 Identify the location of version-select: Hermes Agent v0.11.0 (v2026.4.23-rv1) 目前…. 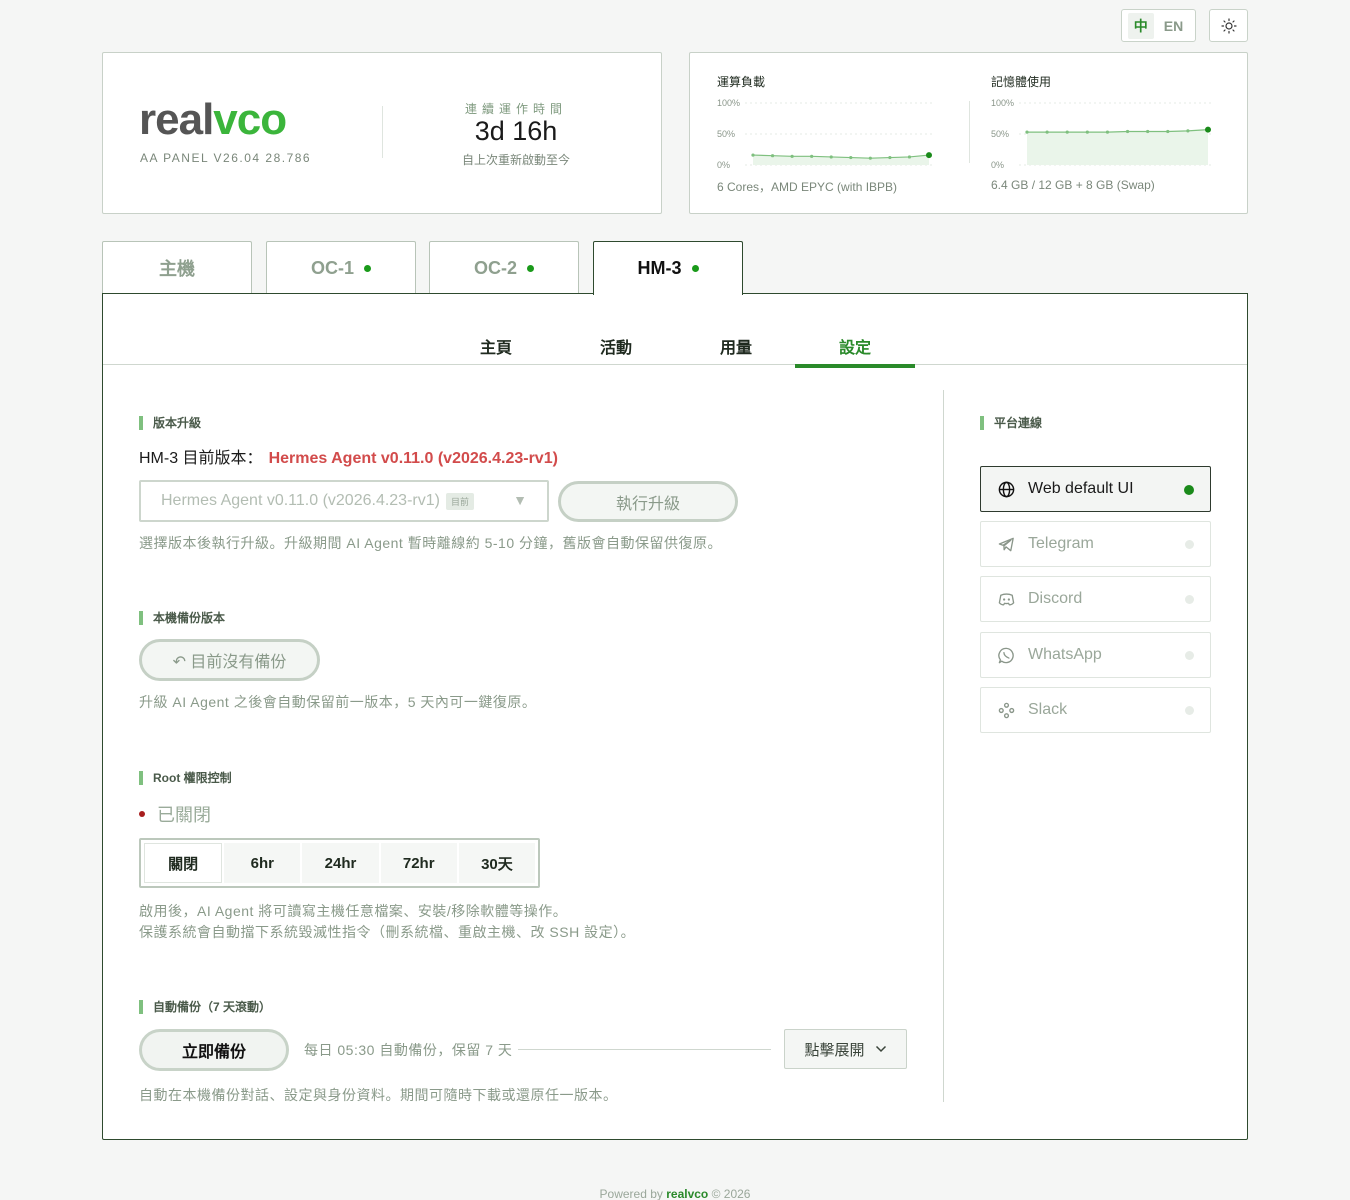
(344, 501).